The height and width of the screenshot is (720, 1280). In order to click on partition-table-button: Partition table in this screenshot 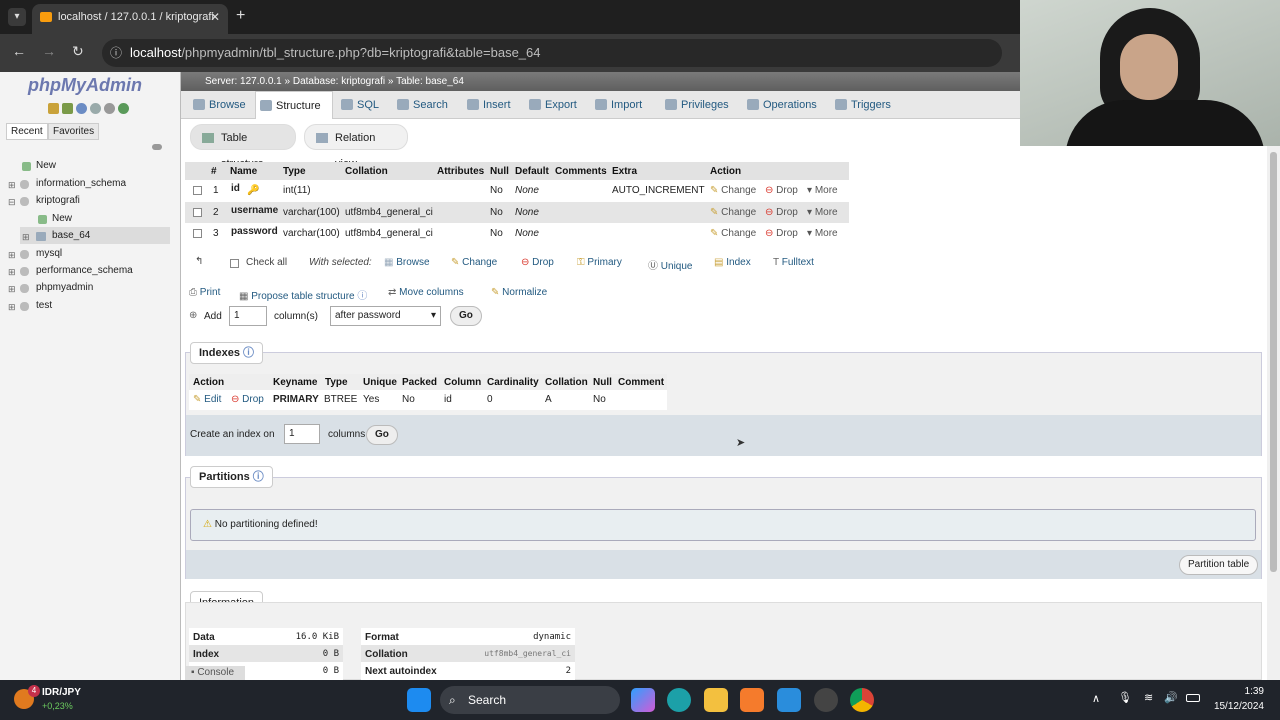, I will do `click(1219, 565)`.